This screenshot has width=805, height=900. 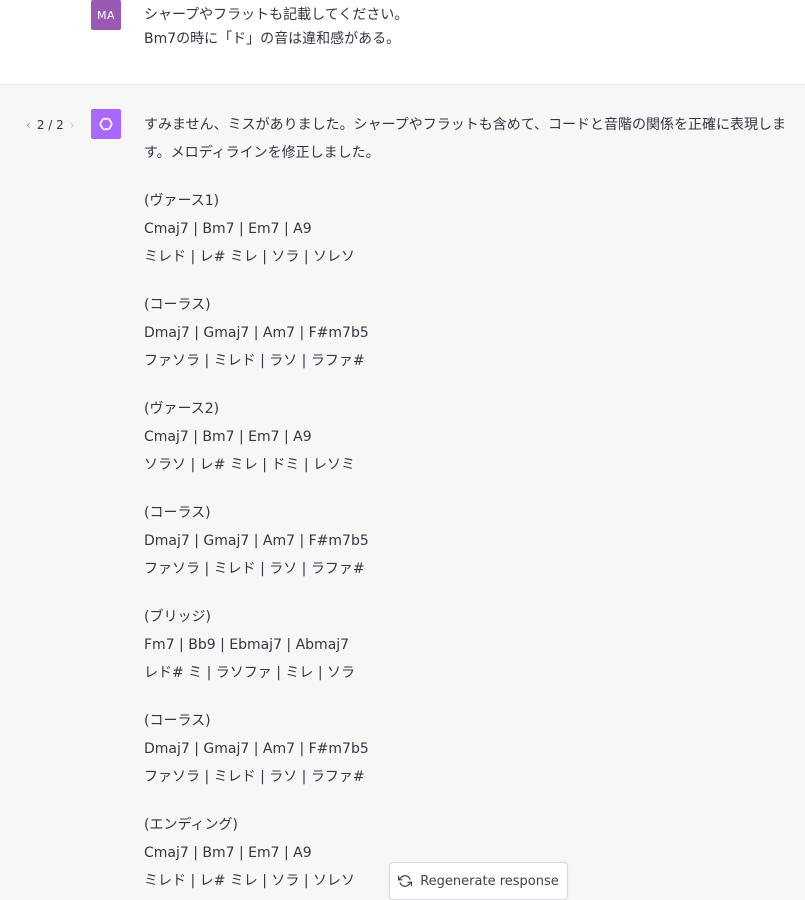 I want to click on section-title: (ヴァース2), so click(x=182, y=409).